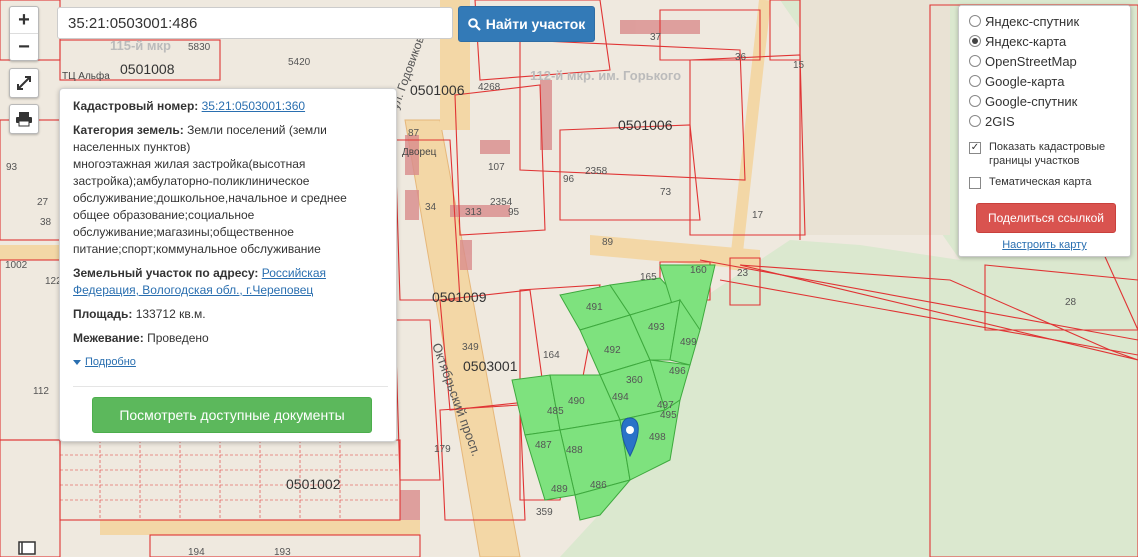  I want to click on basemap-option: Яндекс-спутник, so click(1044, 21).